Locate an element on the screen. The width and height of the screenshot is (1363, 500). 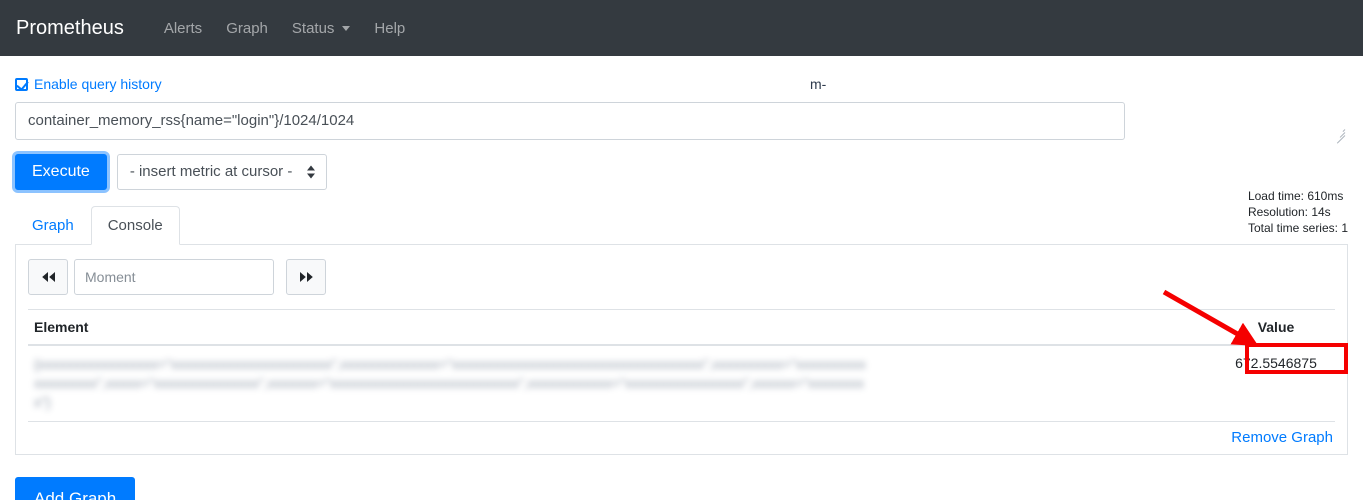
nav-item-help: Help is located at coordinates (389, 28).